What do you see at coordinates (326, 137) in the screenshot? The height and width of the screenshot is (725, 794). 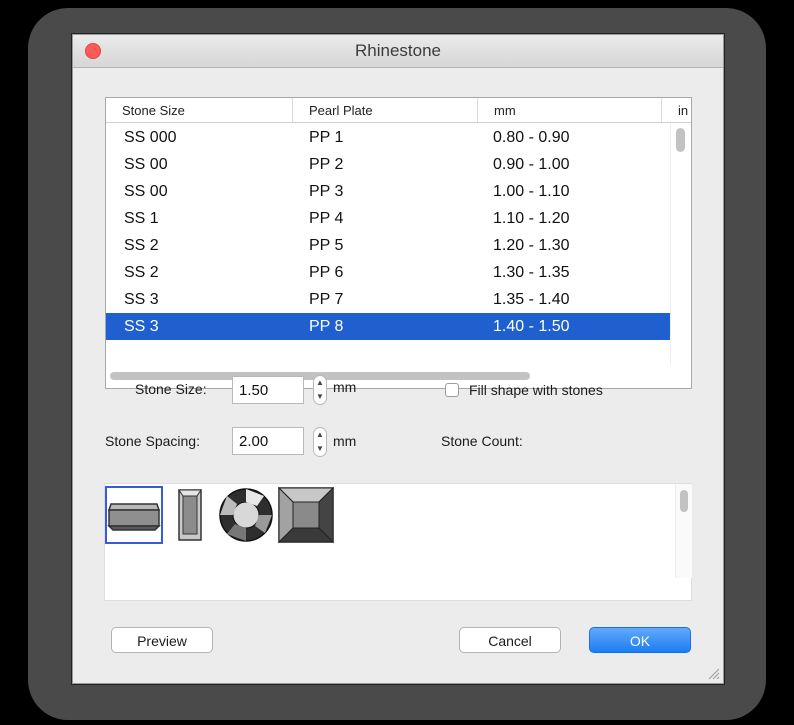 I see `table-cell: PP 1` at bounding box center [326, 137].